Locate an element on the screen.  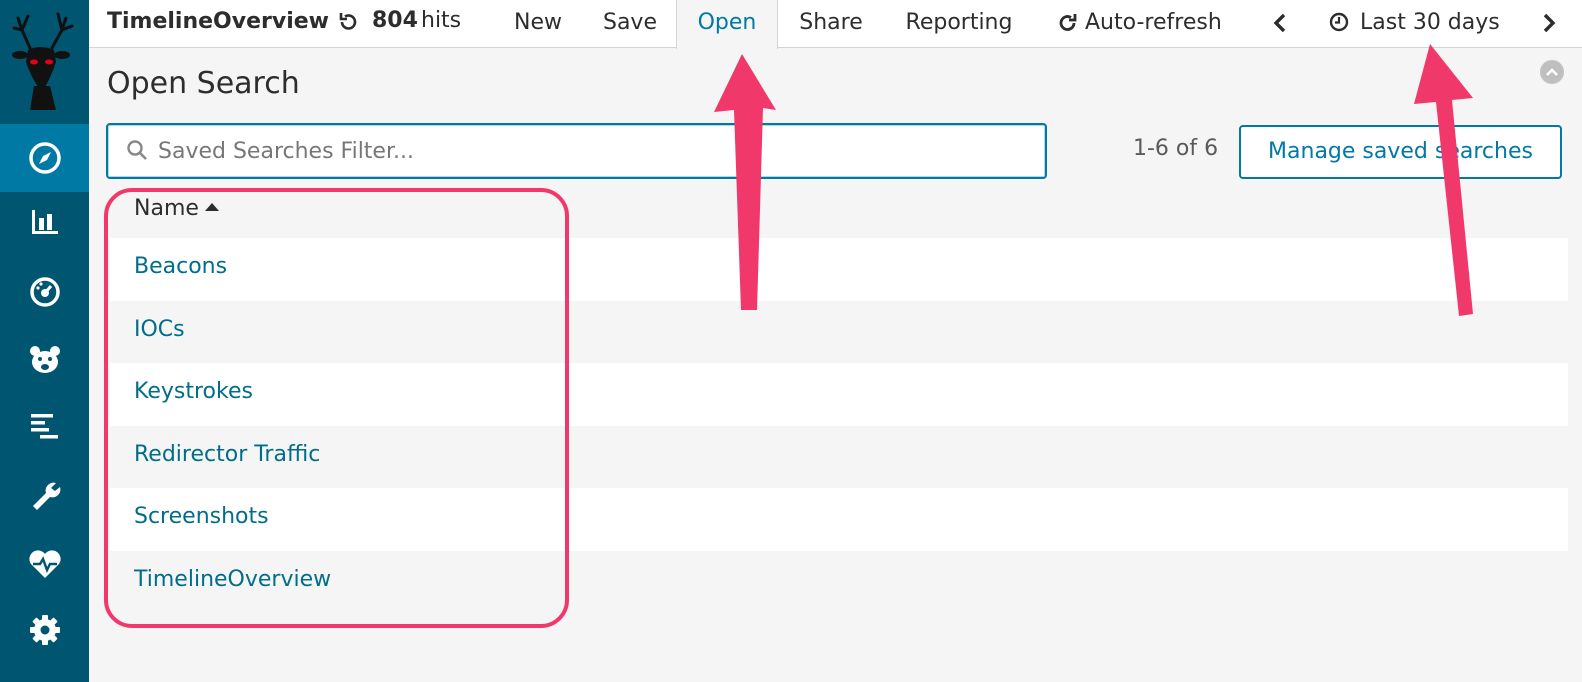
list-item: Keystrokes is located at coordinates (839, 394).